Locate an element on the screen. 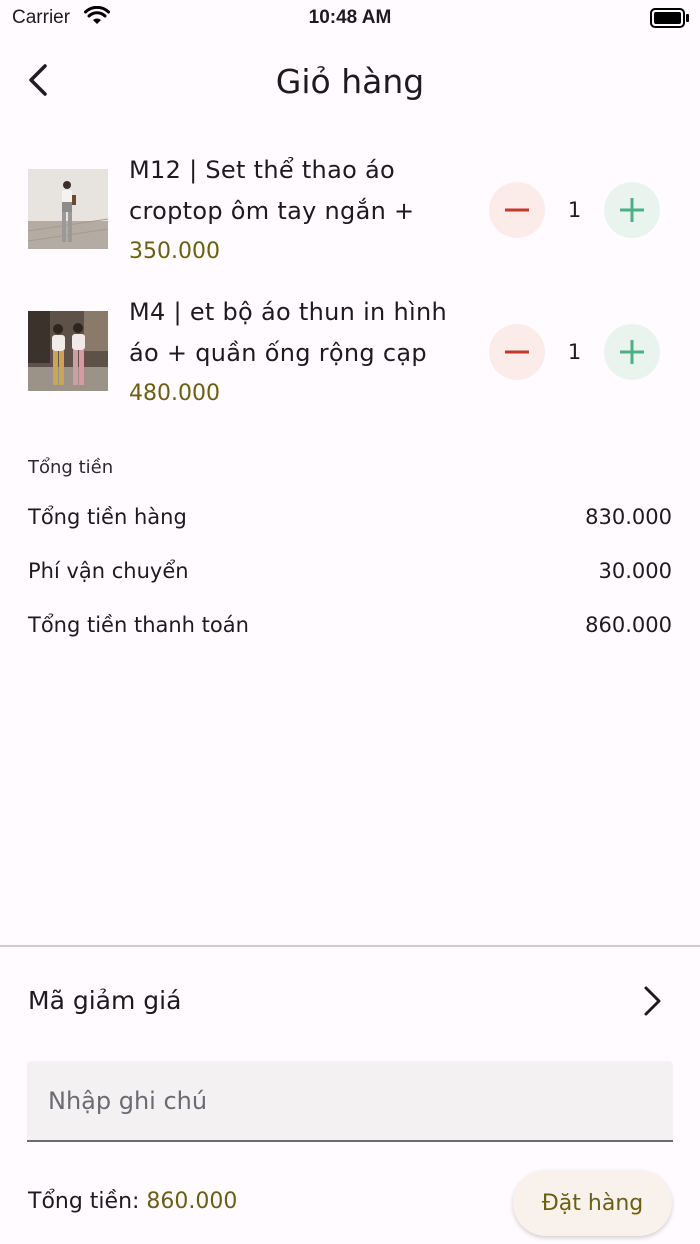  app-bar: Giỏ hàng is located at coordinates (350, 82).